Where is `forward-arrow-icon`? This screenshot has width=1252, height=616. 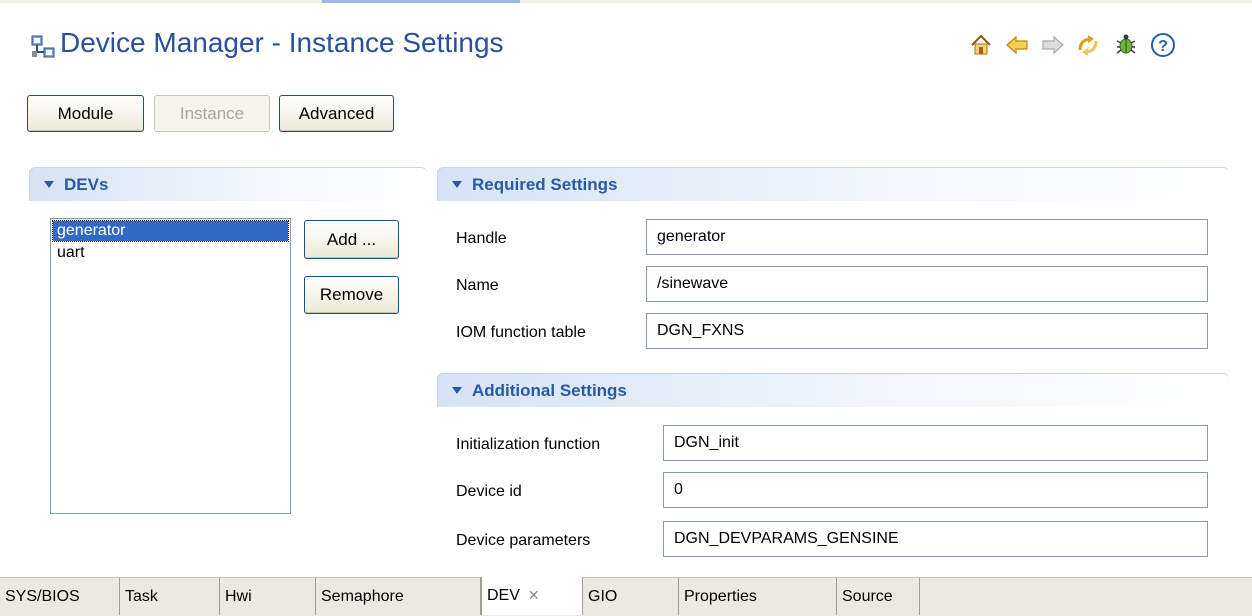 forward-arrow-icon is located at coordinates (1053, 45).